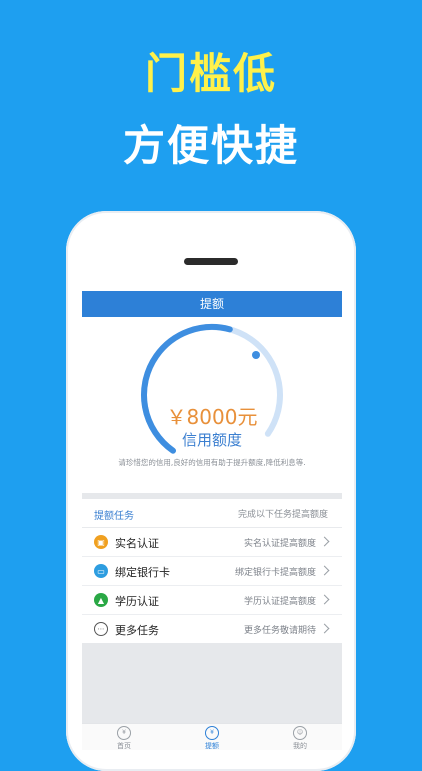  I want to click on money-bag-icon: ¥, so click(124, 733).